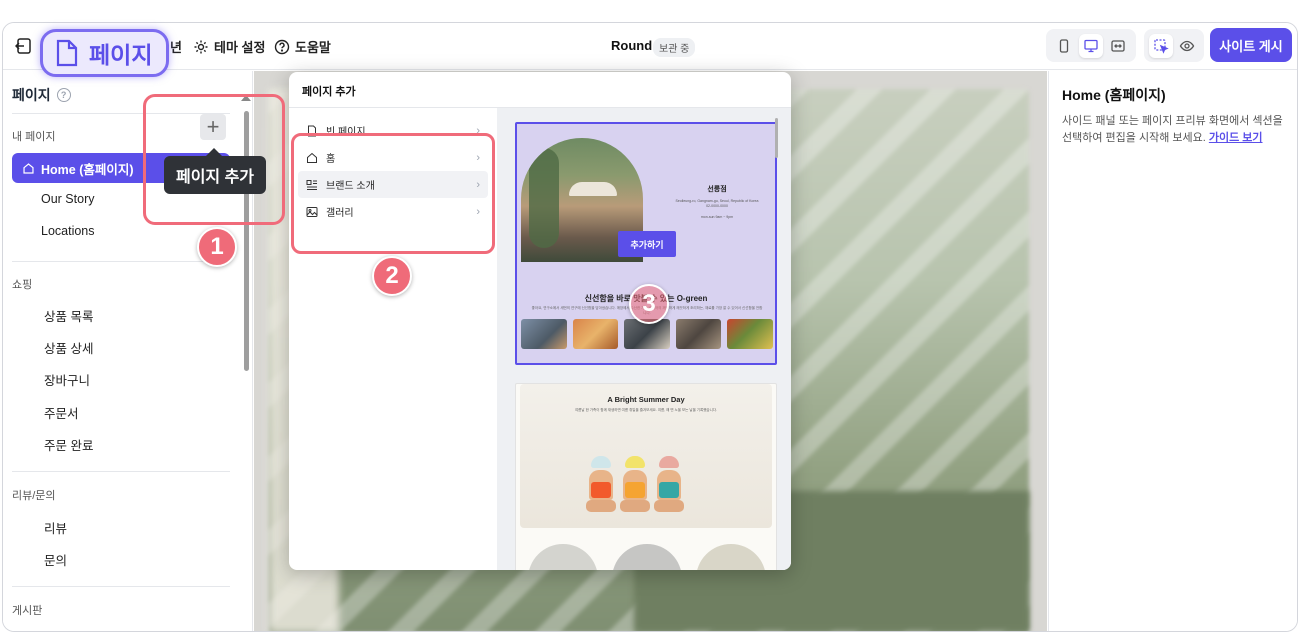 The height and width of the screenshot is (634, 1300). I want to click on circle-images, so click(646, 557).